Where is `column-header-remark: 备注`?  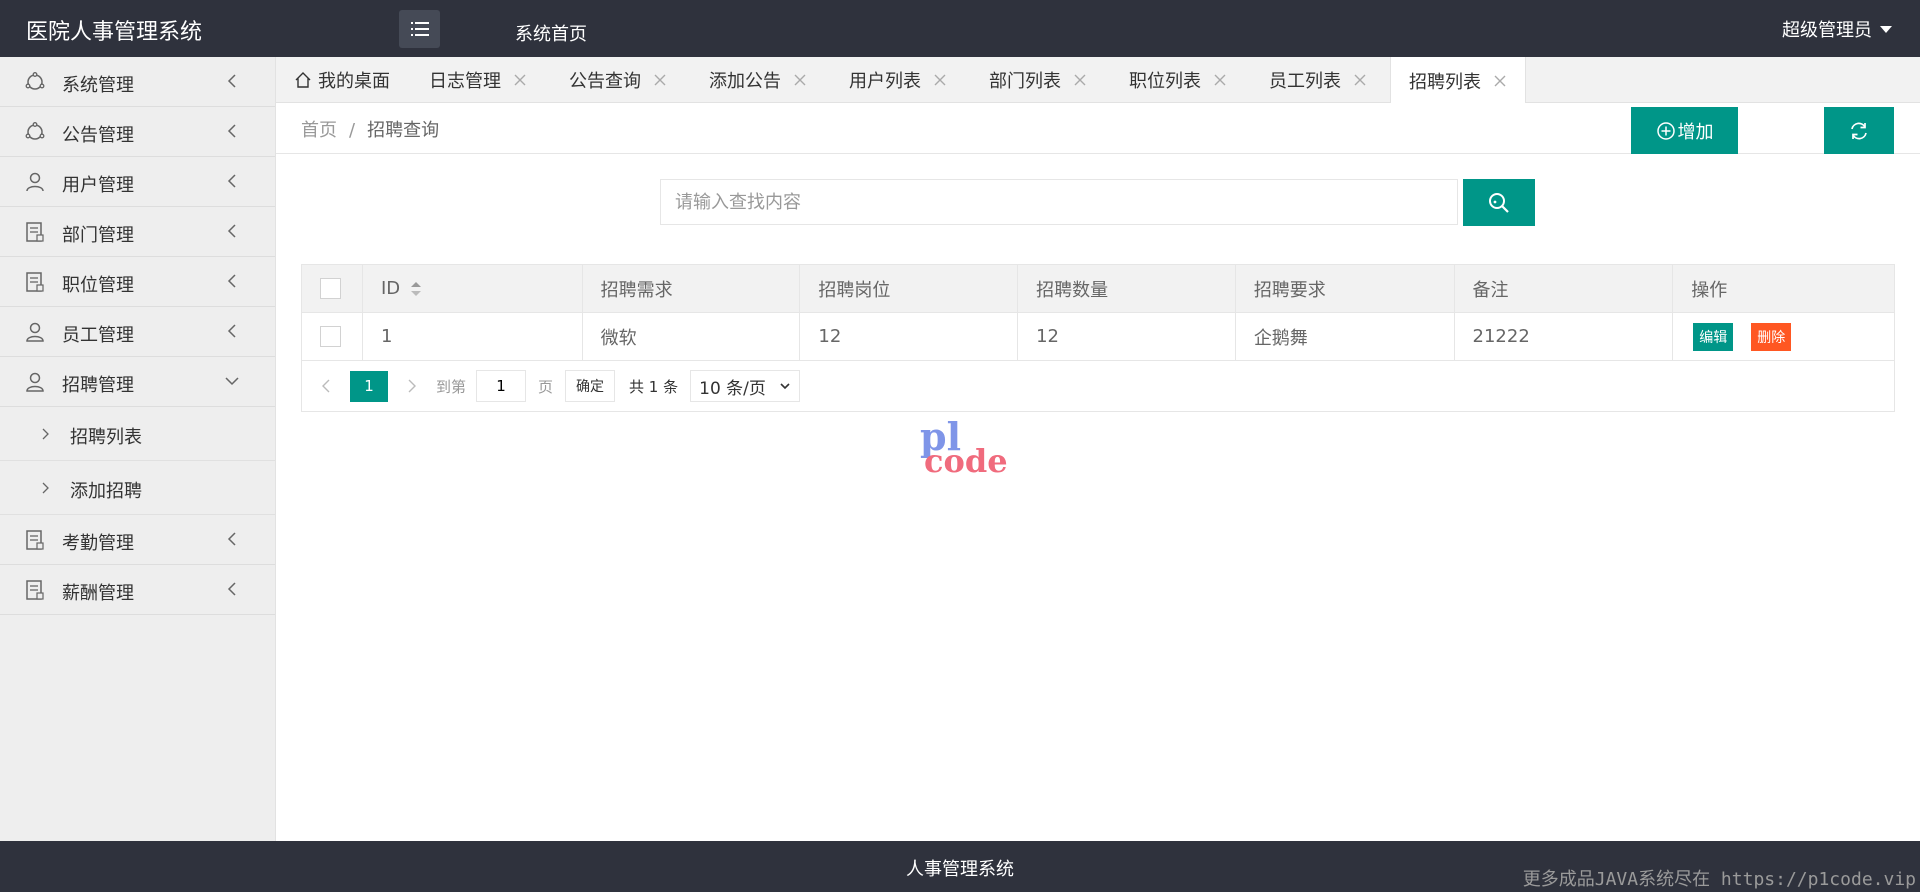
column-header-remark: 备注 is located at coordinates (1564, 288).